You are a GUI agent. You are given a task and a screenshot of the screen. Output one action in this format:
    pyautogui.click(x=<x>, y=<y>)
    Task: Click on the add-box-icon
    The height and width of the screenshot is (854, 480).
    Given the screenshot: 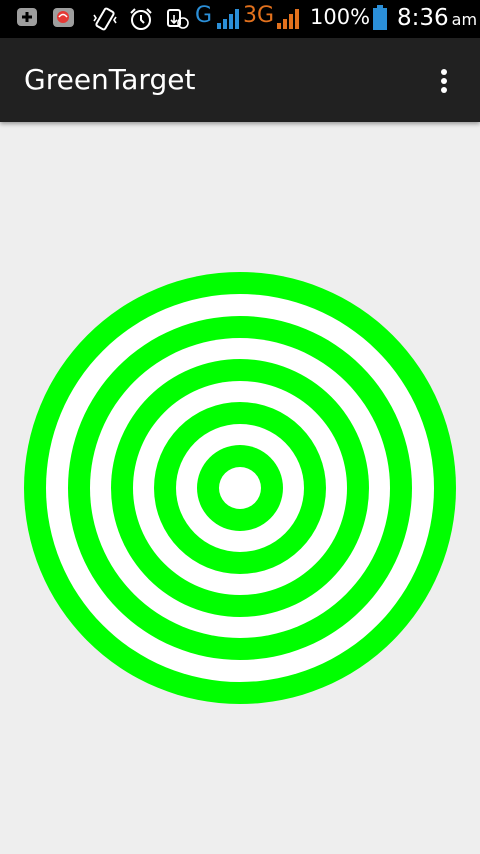 What is the action you would take?
    pyautogui.click(x=27, y=17)
    